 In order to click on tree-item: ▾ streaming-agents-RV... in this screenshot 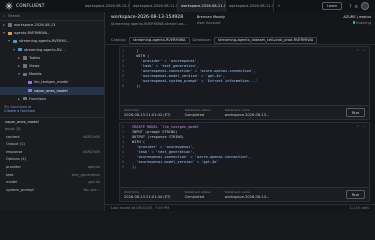, I will do `click(52, 50)`.